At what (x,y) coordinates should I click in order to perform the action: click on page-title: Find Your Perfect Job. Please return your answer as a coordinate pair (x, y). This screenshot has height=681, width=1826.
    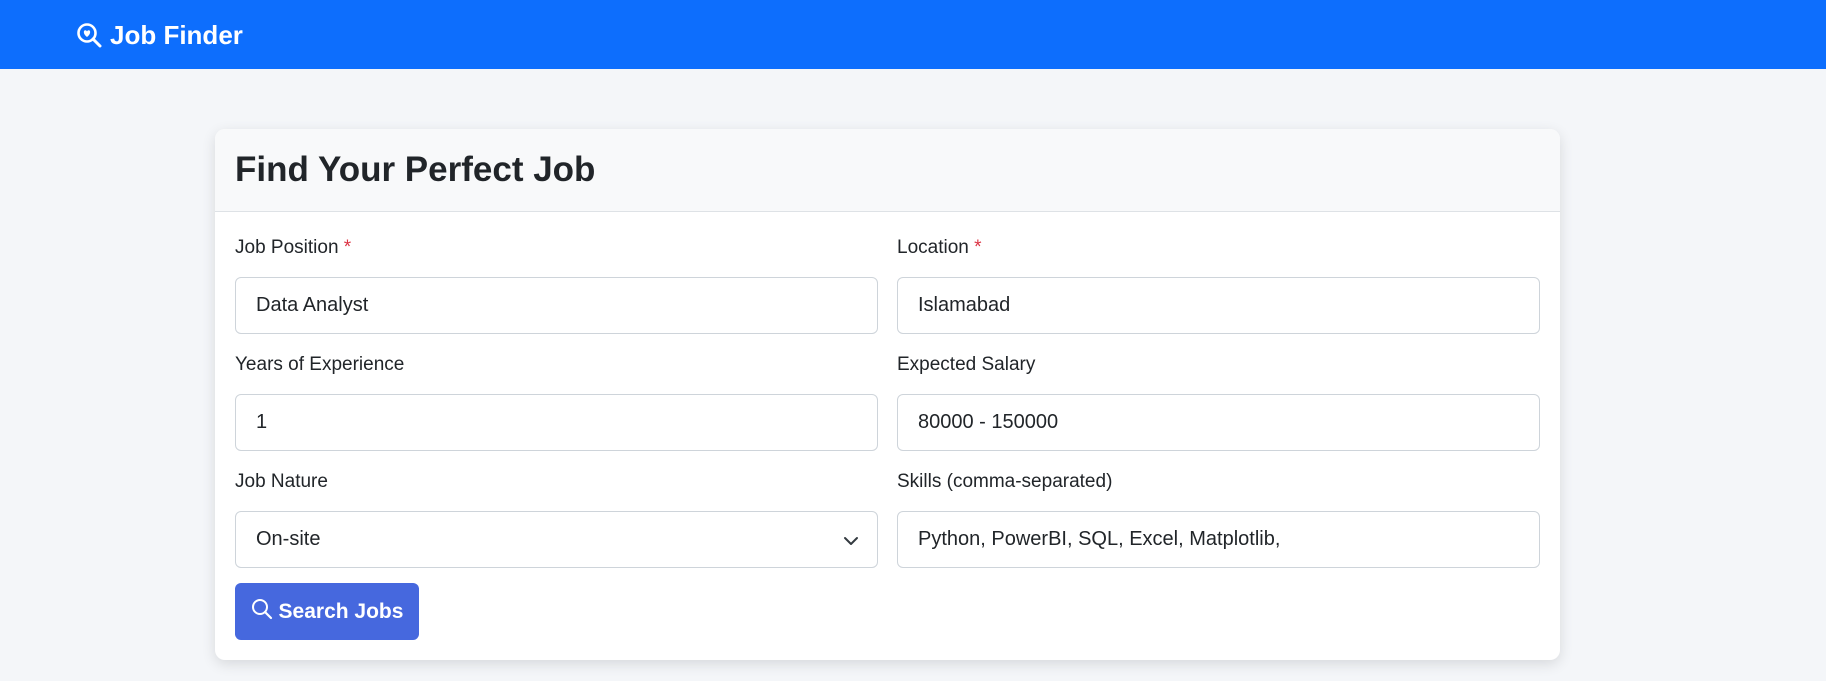
    Looking at the image, I should click on (415, 169).